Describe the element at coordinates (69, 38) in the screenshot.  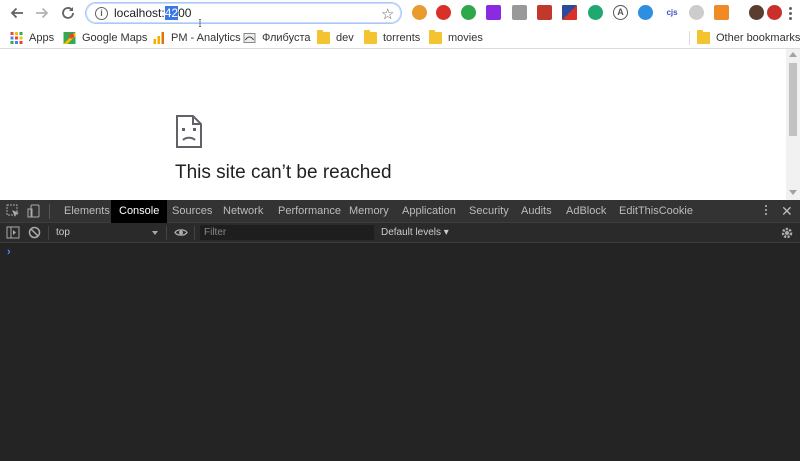
I see `maps-icon` at that location.